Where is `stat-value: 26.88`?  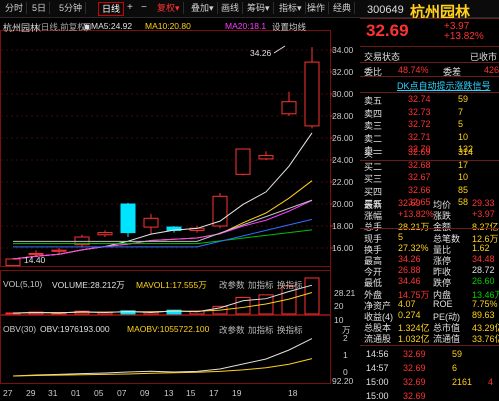
stat-value: 26.88 is located at coordinates (409, 270).